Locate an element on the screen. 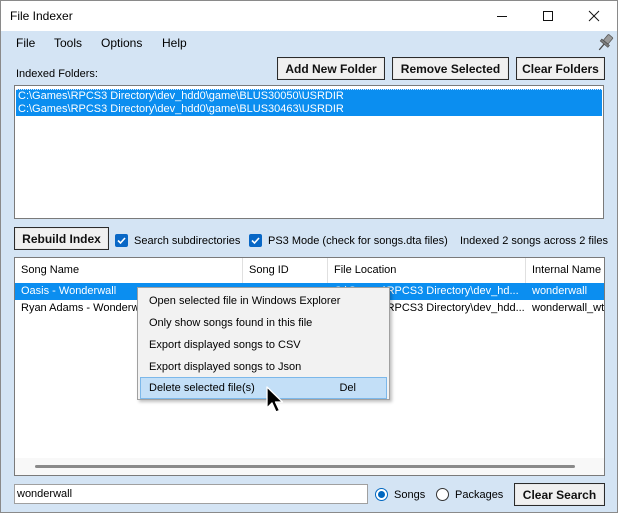  menu-help: Help is located at coordinates (174, 43).